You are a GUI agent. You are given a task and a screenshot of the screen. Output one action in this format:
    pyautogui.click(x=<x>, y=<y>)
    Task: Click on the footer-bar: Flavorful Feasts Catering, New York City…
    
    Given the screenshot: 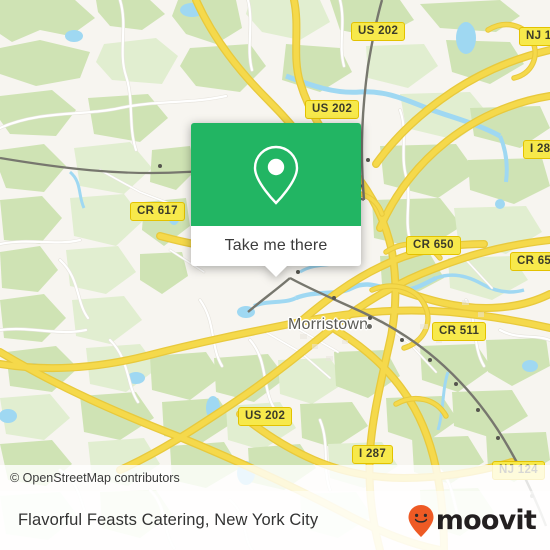 What is the action you would take?
    pyautogui.click(x=275, y=520)
    